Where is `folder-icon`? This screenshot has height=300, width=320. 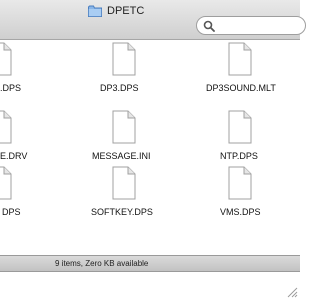 folder-icon is located at coordinates (95, 11).